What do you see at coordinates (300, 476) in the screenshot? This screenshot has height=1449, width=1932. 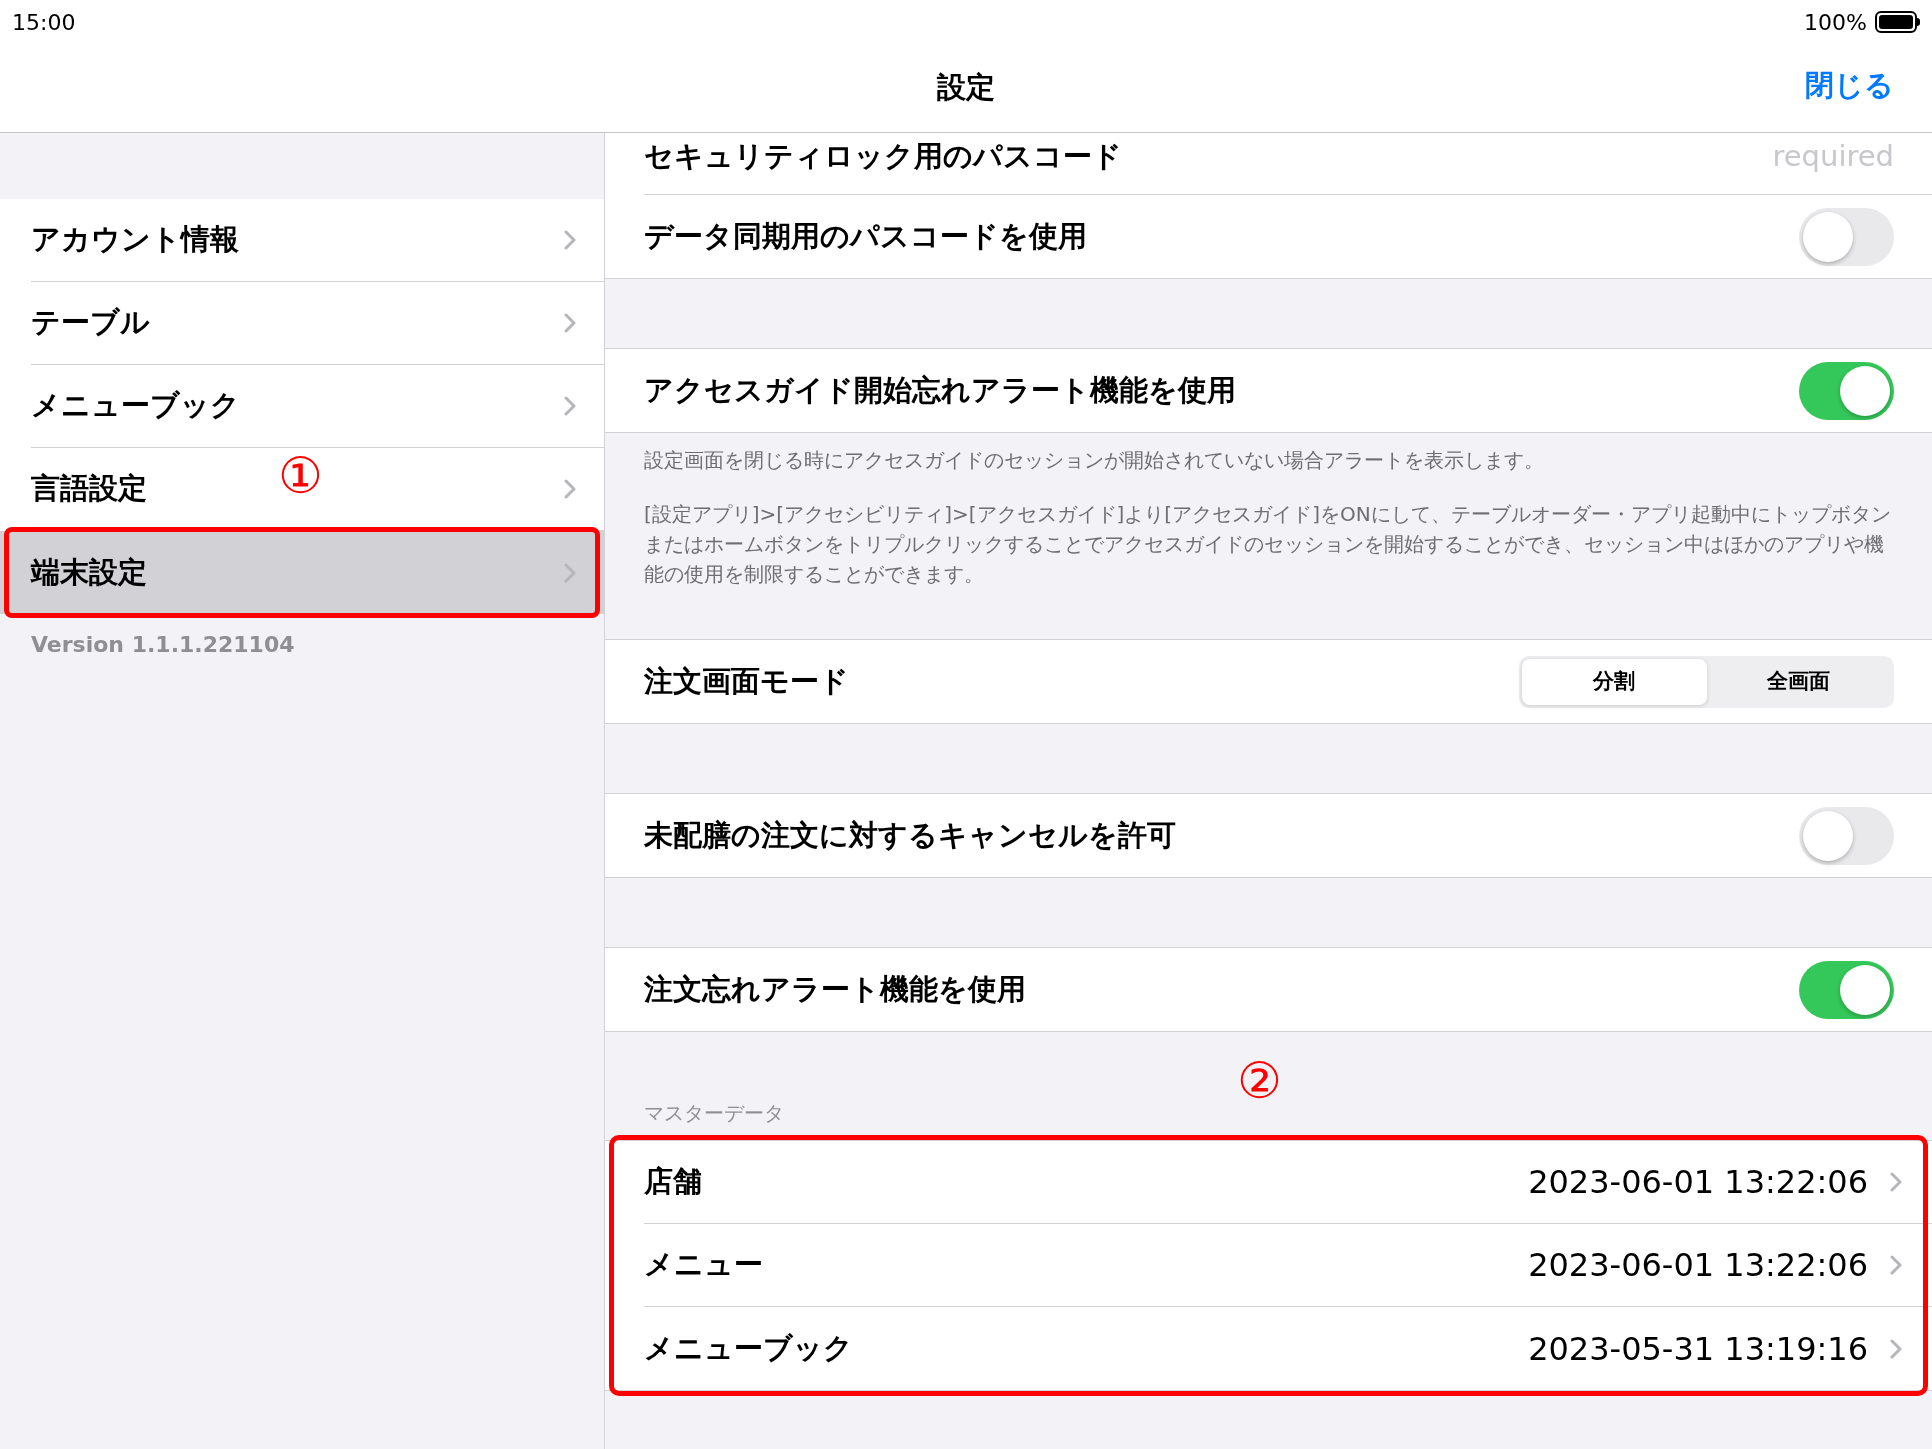 I see `annotation-number: ①` at bounding box center [300, 476].